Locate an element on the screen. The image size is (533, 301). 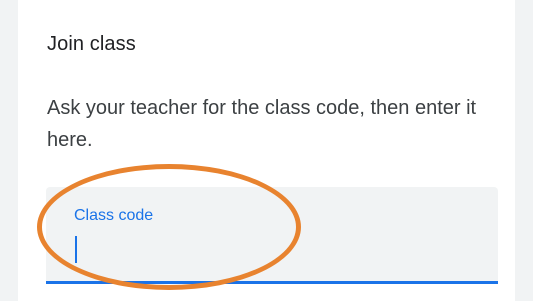
card-title: Join class is located at coordinates (91, 44).